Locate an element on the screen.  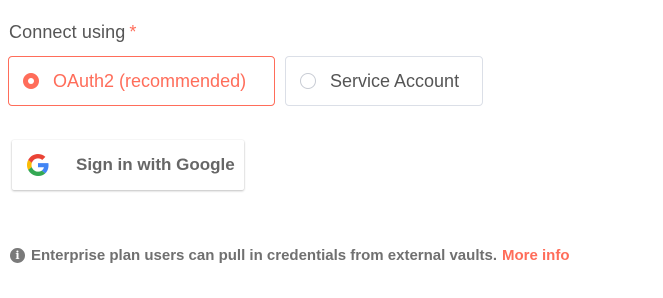
sign-in-with-google-label: Sign in with Google is located at coordinates (155, 164).